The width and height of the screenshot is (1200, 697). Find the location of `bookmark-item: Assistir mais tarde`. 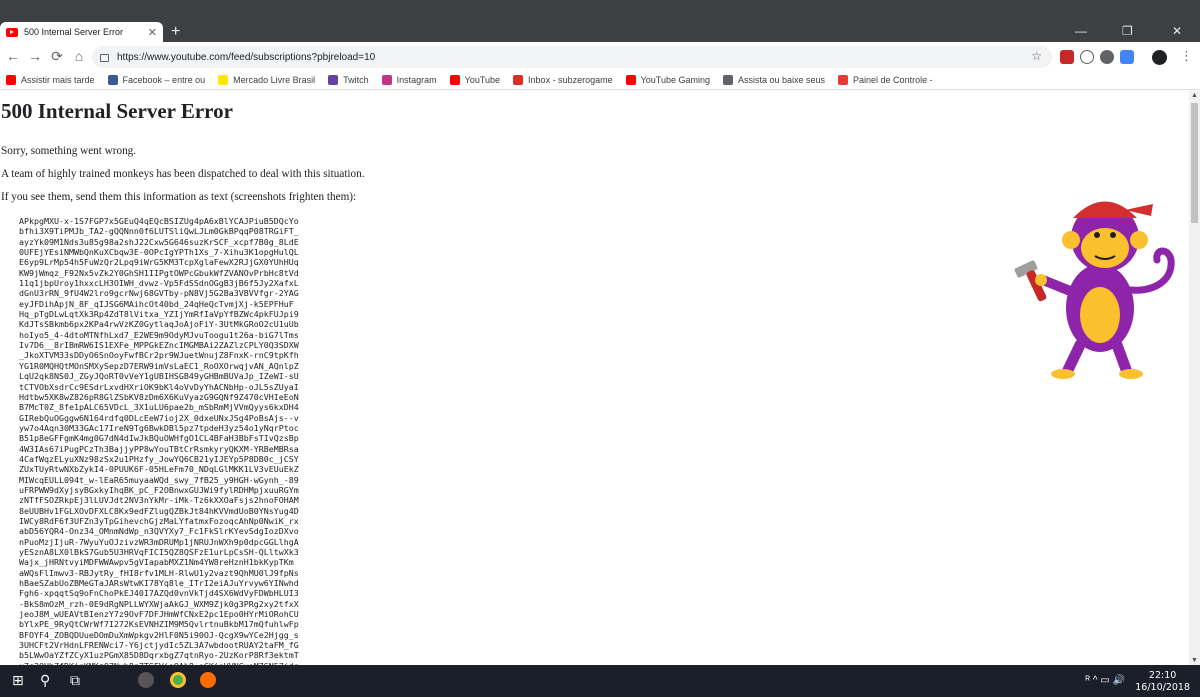

bookmark-item: Assistir mais tarde is located at coordinates (50, 79).